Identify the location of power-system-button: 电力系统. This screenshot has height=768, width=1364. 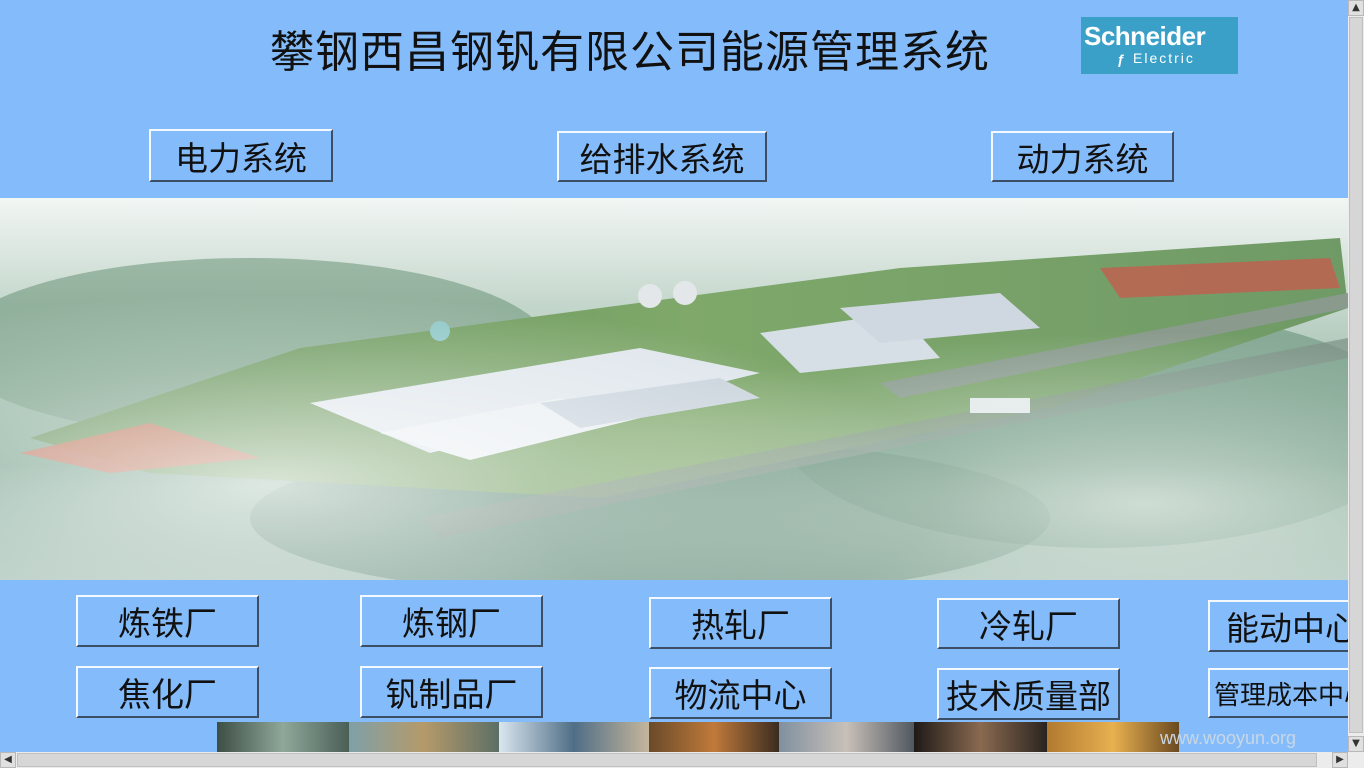
(241, 155).